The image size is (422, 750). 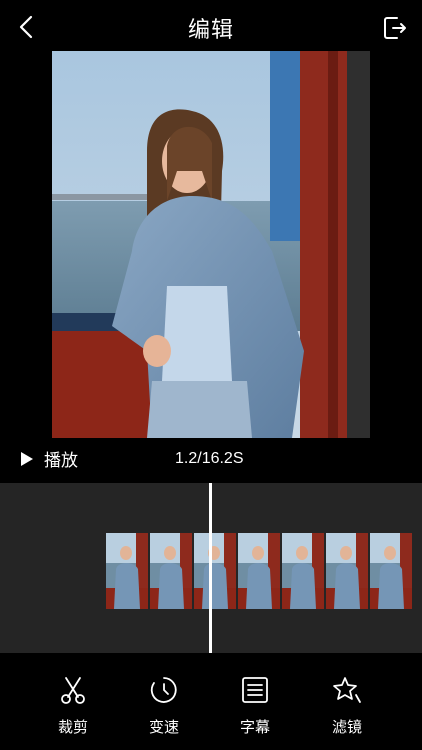 What do you see at coordinates (254, 727) in the screenshot?
I see `subtitles-label: 字幕` at bounding box center [254, 727].